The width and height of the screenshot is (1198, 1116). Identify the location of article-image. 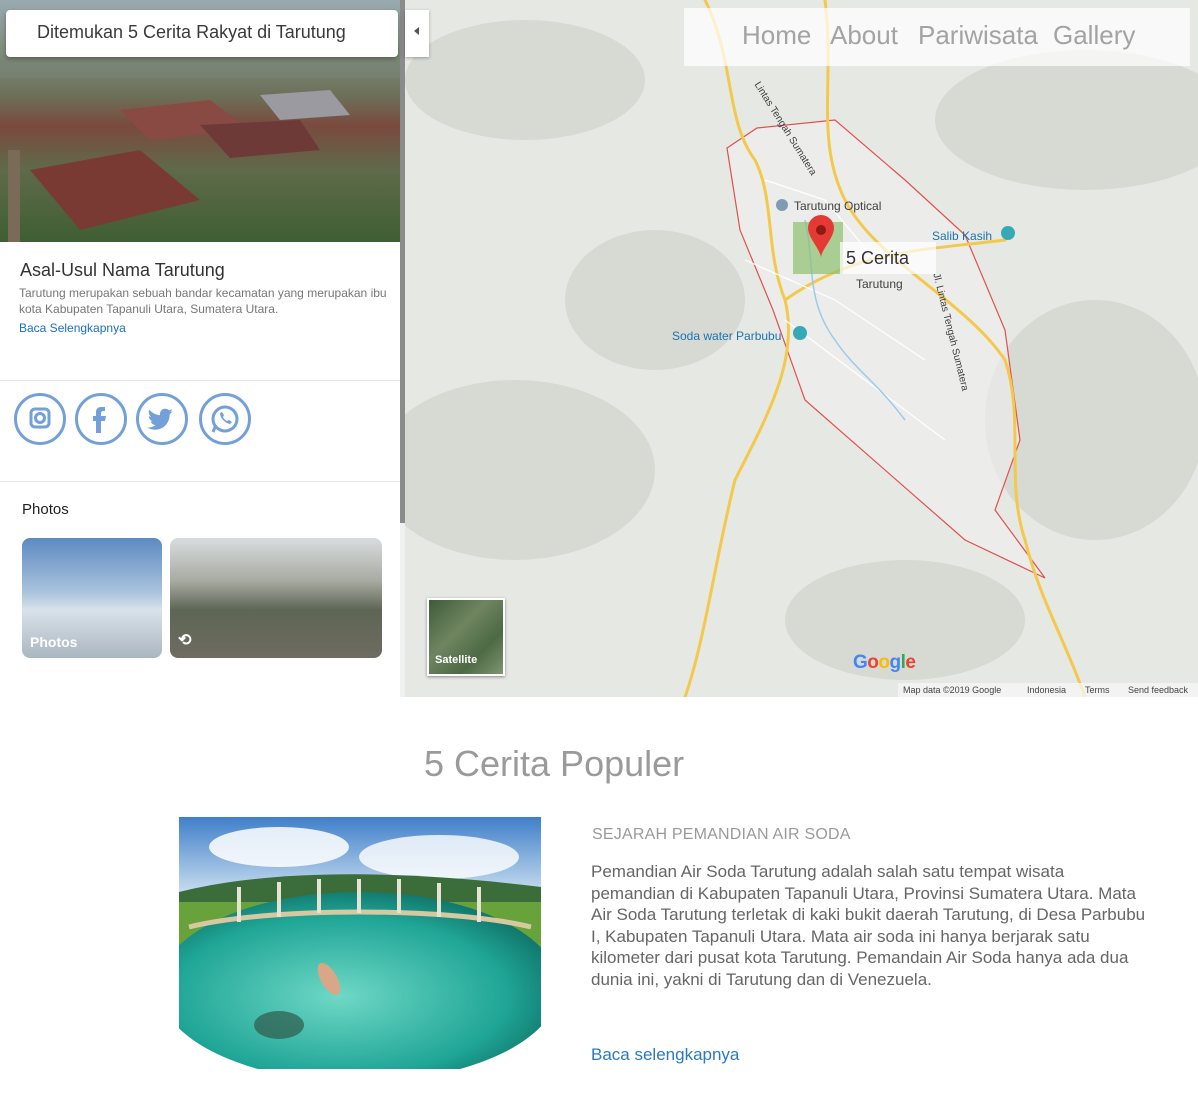
(360, 943).